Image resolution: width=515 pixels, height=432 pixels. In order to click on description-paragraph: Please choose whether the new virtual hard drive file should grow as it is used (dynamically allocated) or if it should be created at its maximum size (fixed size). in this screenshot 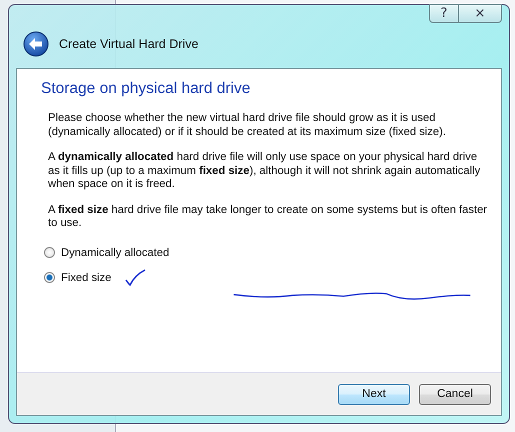, I will do `click(247, 125)`.